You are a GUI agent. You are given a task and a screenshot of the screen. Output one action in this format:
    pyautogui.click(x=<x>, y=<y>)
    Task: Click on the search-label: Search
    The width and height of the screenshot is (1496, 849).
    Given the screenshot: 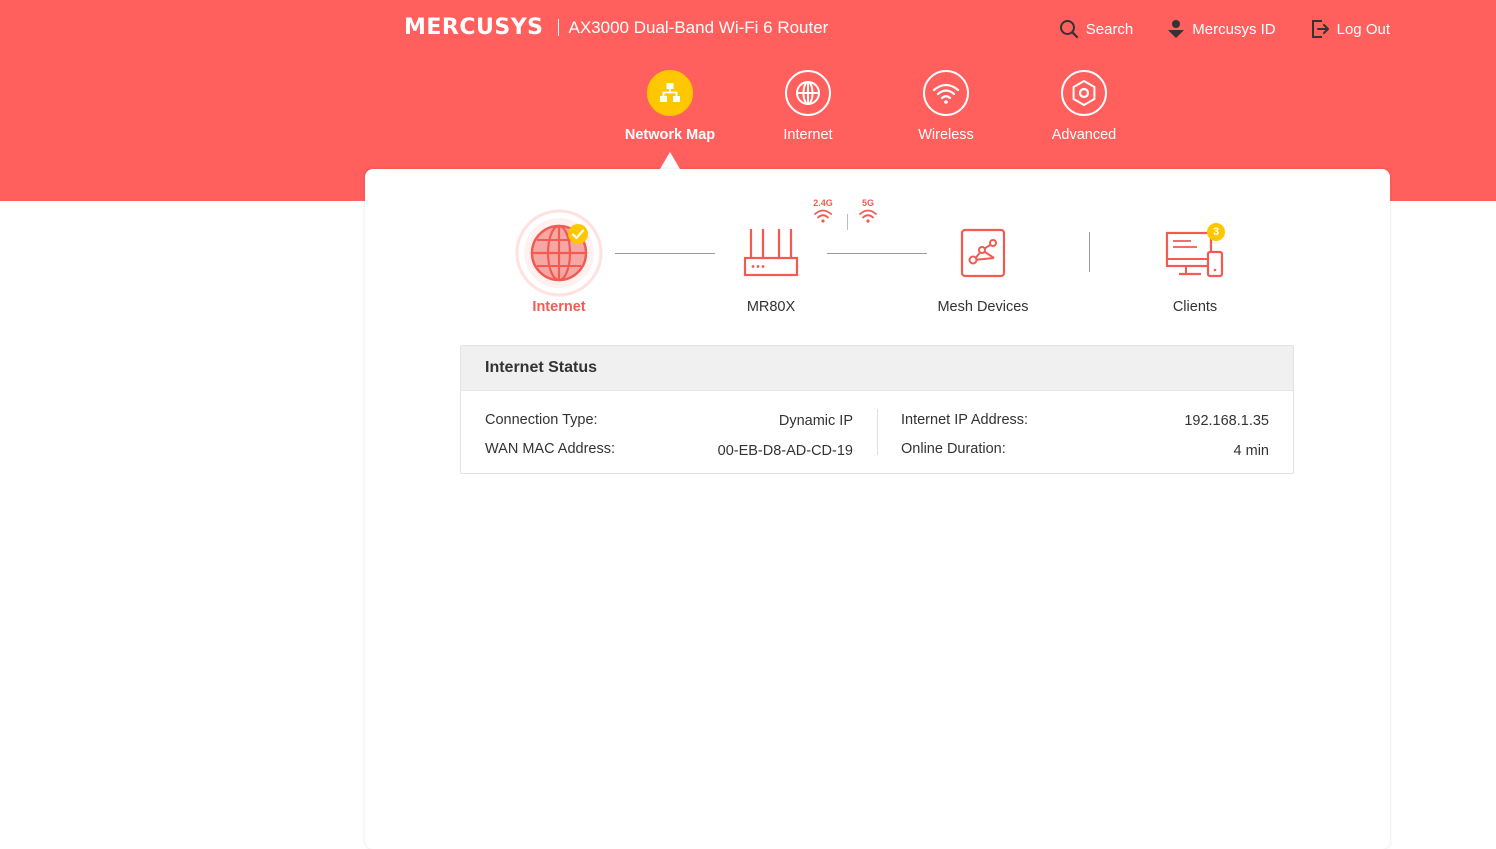 What is the action you would take?
    pyautogui.click(x=1109, y=29)
    